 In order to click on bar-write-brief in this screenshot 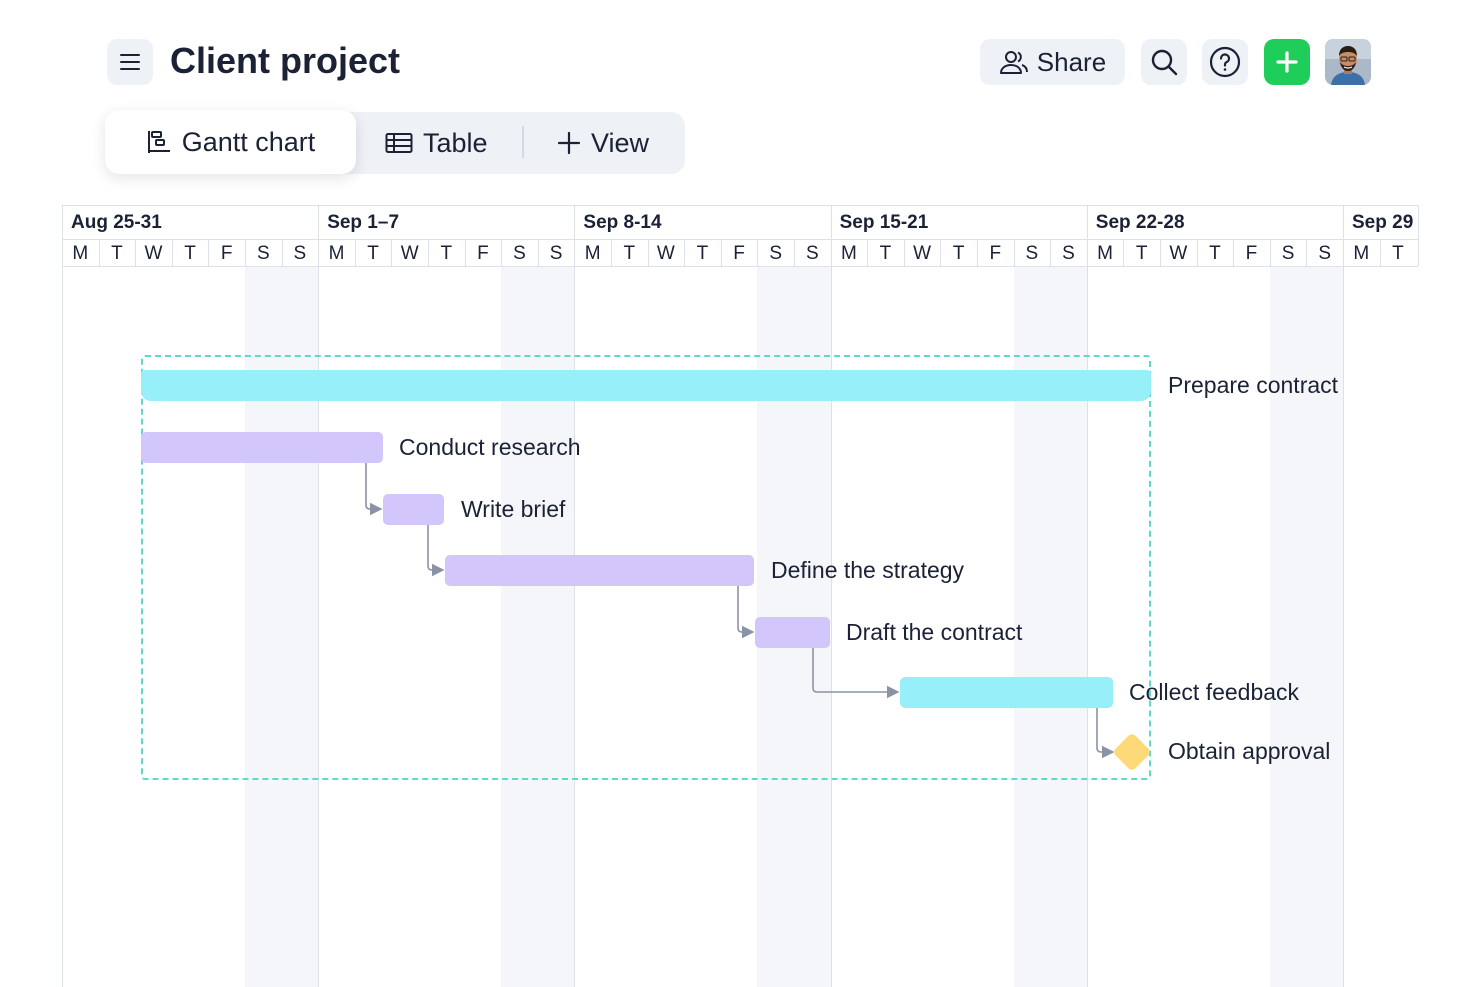, I will do `click(413, 509)`.